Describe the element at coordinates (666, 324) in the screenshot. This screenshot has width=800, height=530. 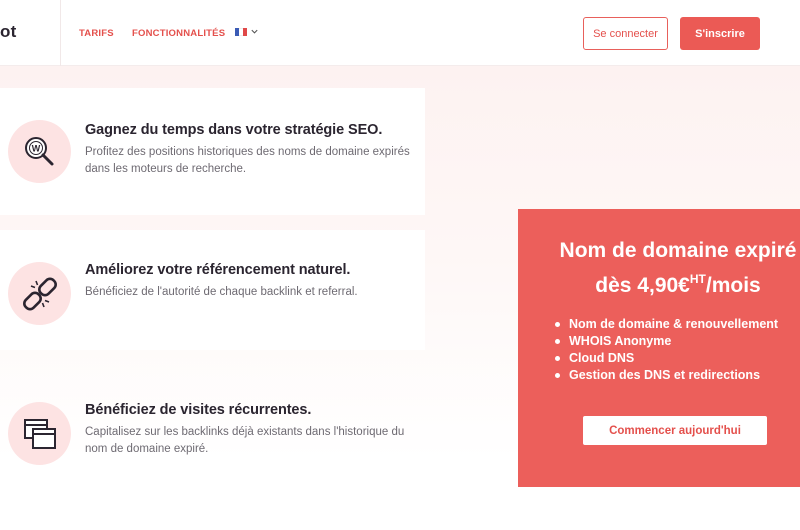
I see `list-item: Nom de domaine & renouvellement` at that location.